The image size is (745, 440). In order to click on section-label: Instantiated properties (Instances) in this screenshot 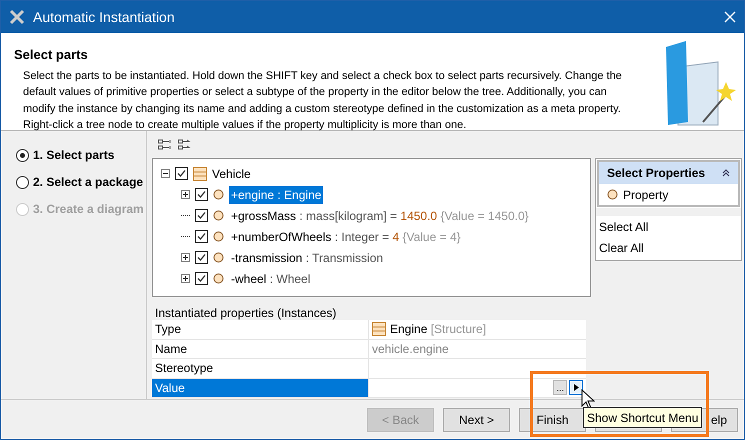, I will do `click(246, 313)`.